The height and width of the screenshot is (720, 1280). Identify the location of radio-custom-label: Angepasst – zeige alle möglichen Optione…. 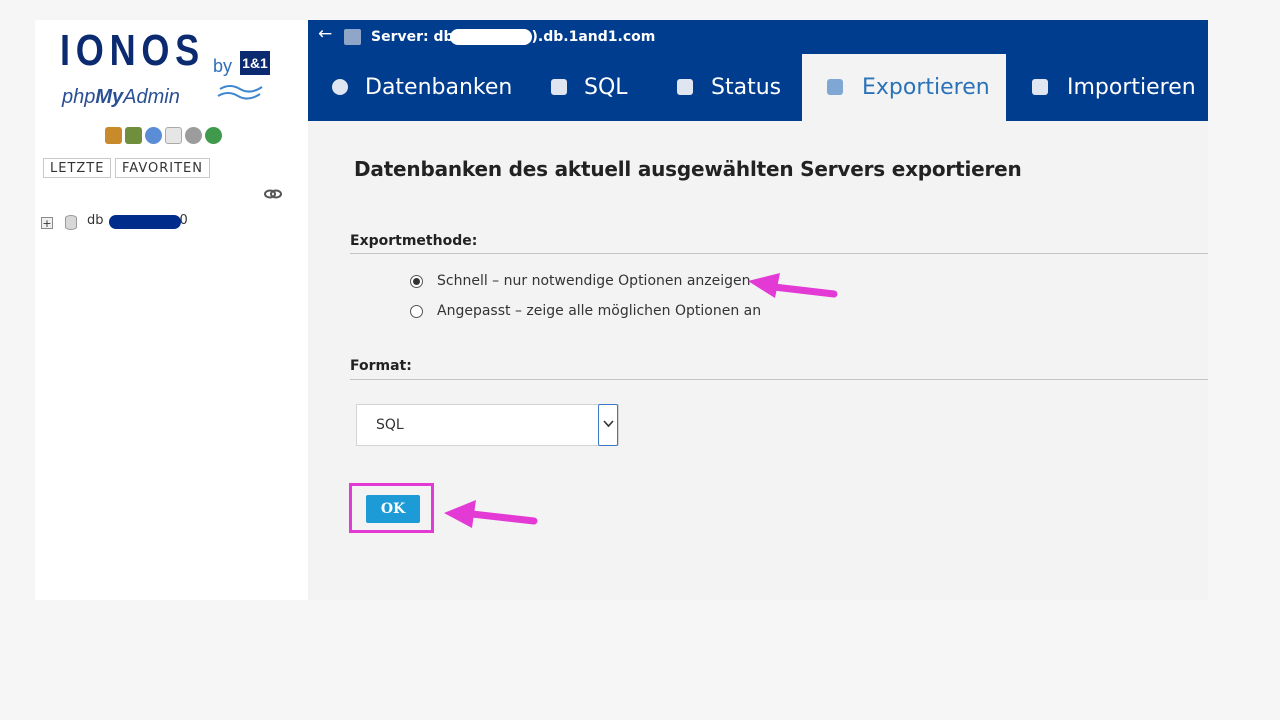
(599, 311).